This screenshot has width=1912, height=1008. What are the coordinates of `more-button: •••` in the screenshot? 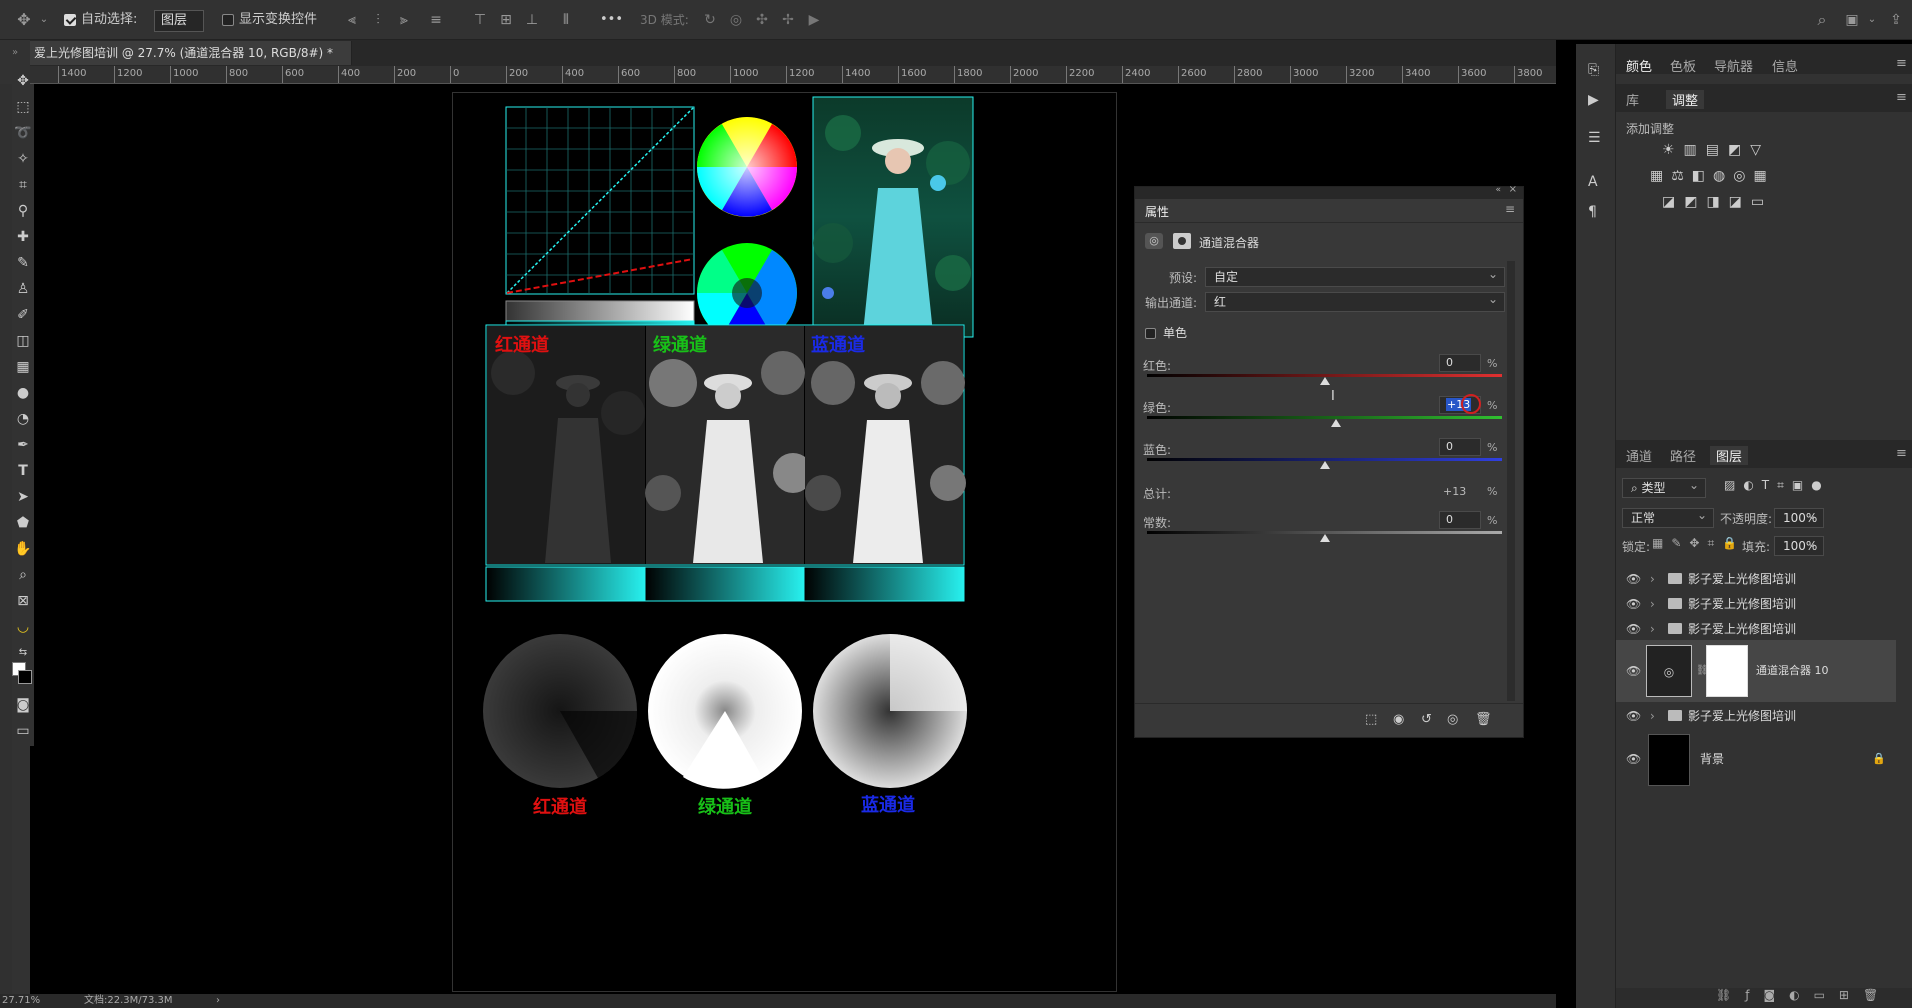 It's located at (611, 20).